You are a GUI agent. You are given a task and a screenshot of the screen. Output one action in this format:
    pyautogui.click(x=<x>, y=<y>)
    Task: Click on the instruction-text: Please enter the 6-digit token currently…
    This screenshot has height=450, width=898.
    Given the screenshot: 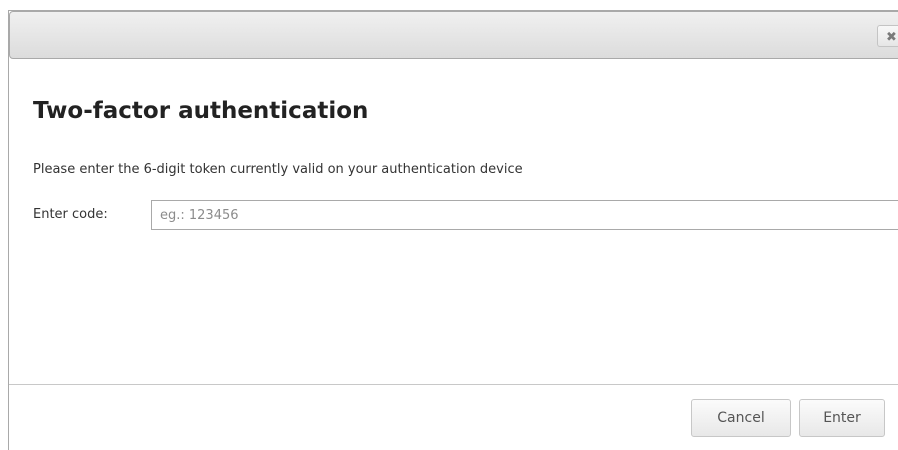 What is the action you would take?
    pyautogui.click(x=278, y=169)
    